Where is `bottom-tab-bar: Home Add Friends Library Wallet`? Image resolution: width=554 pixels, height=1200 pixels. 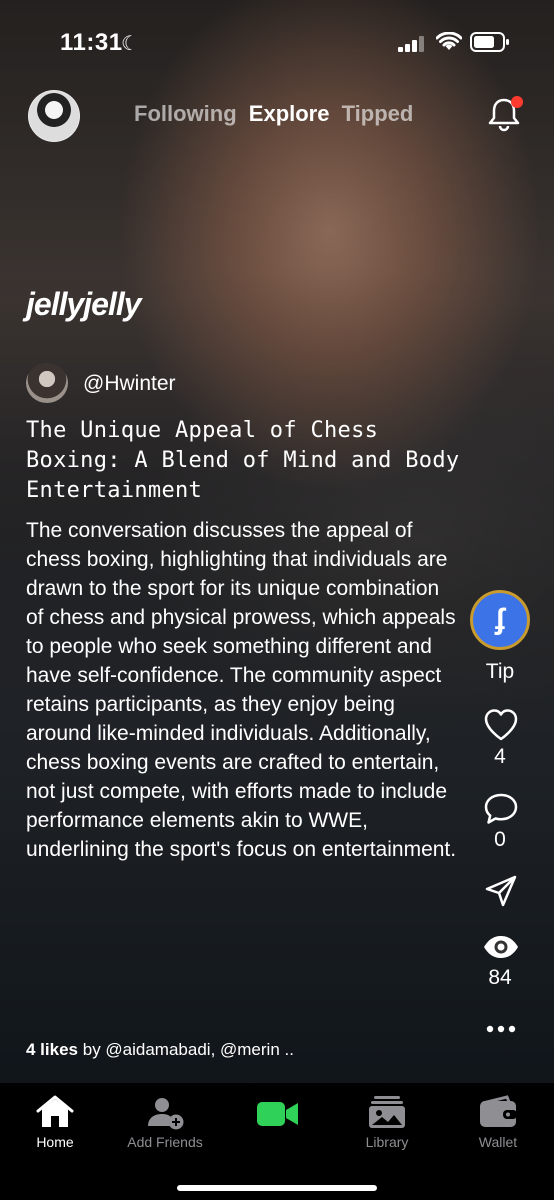
bottom-tab-bar: Home Add Friends Library Wallet is located at coordinates (277, 1141).